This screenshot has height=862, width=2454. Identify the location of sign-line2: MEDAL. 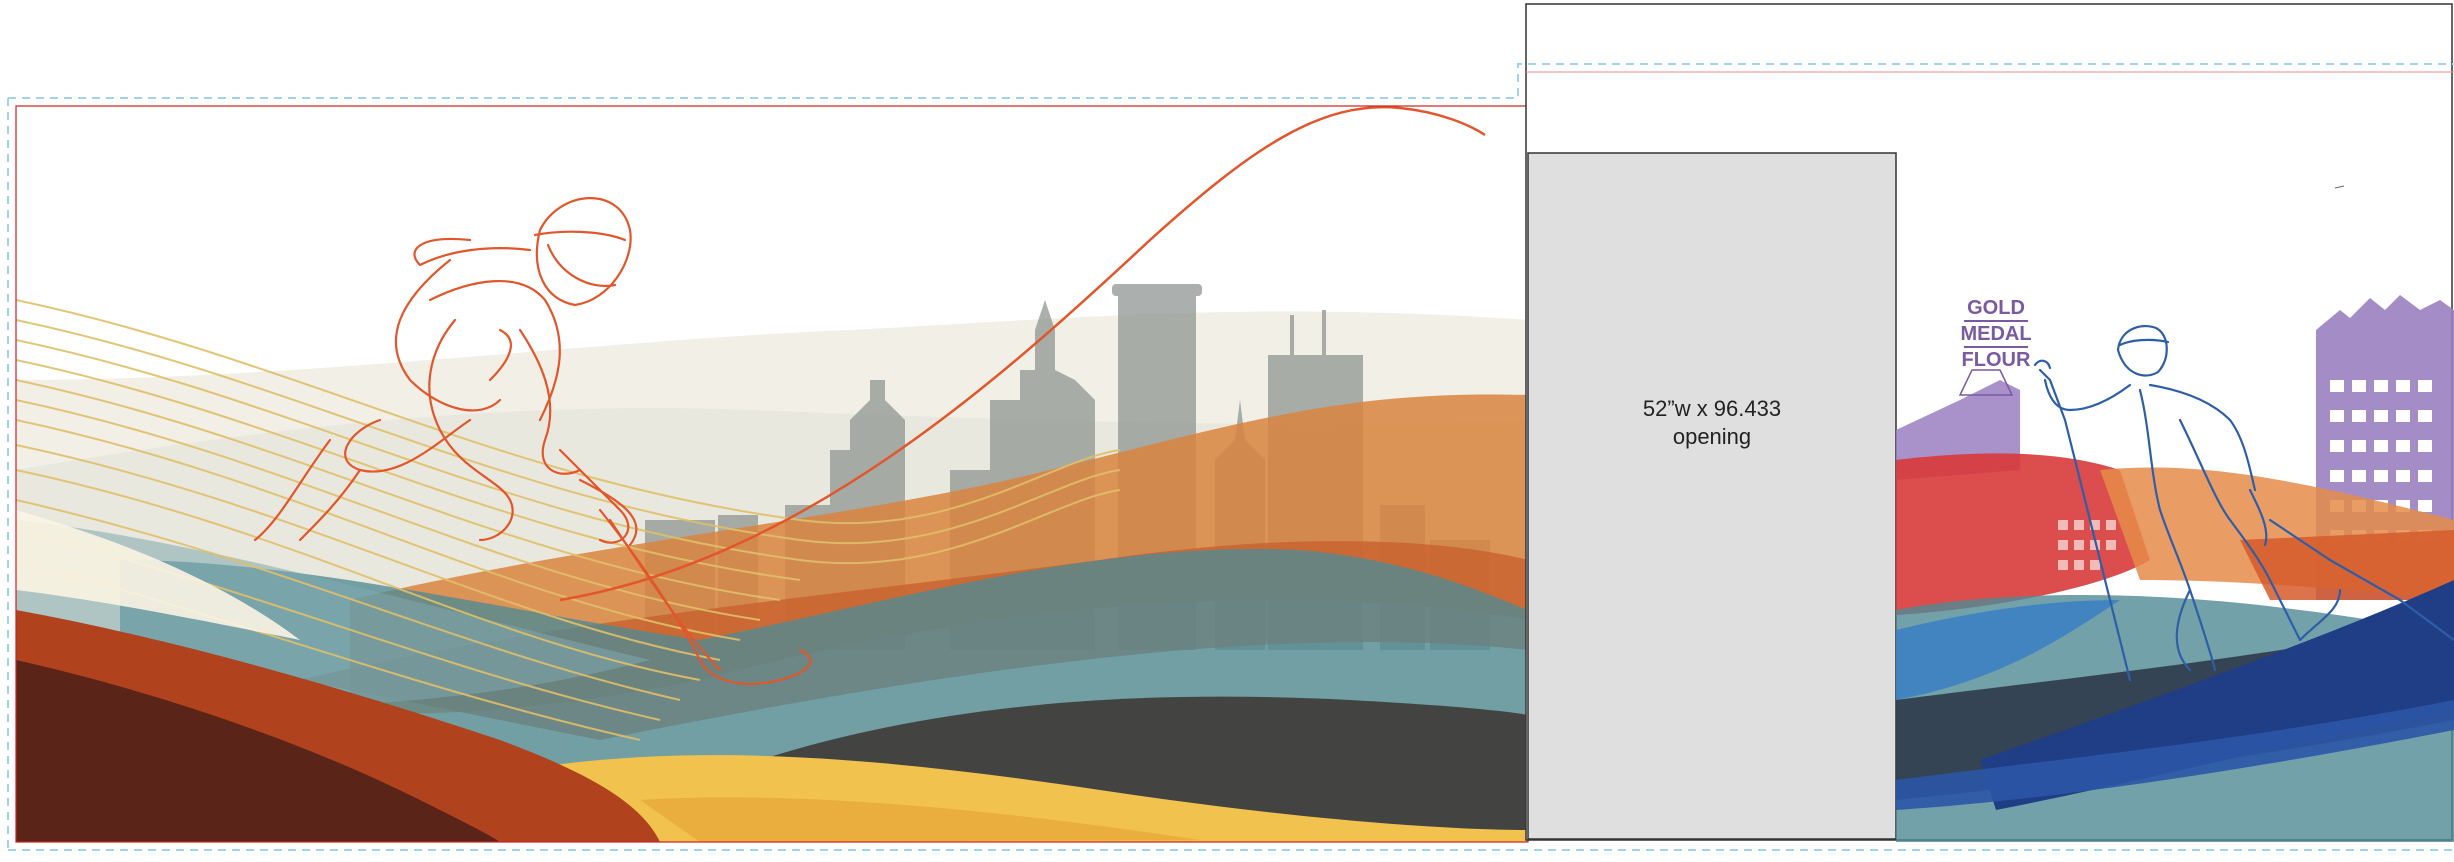
(1996, 334).